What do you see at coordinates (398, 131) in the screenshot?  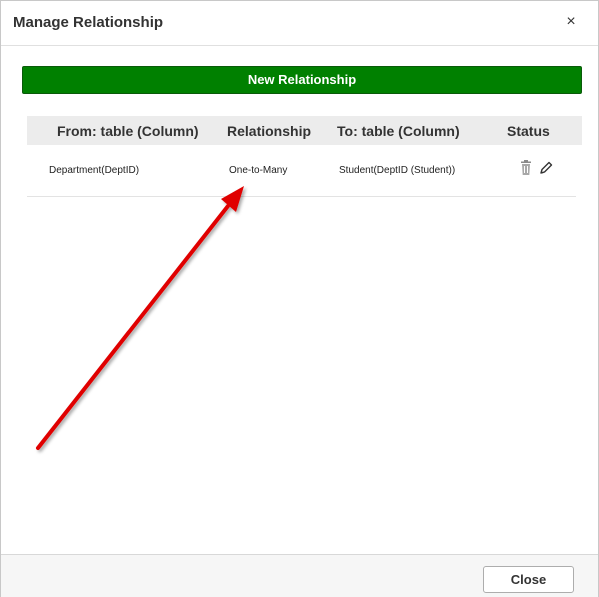 I see `column-header-to: To: table (Column)` at bounding box center [398, 131].